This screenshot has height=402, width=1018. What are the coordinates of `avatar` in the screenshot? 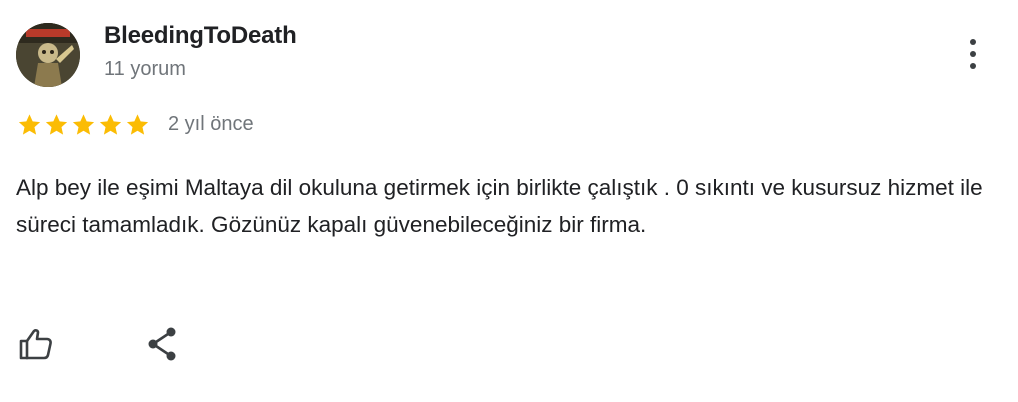 It's located at (48, 55).